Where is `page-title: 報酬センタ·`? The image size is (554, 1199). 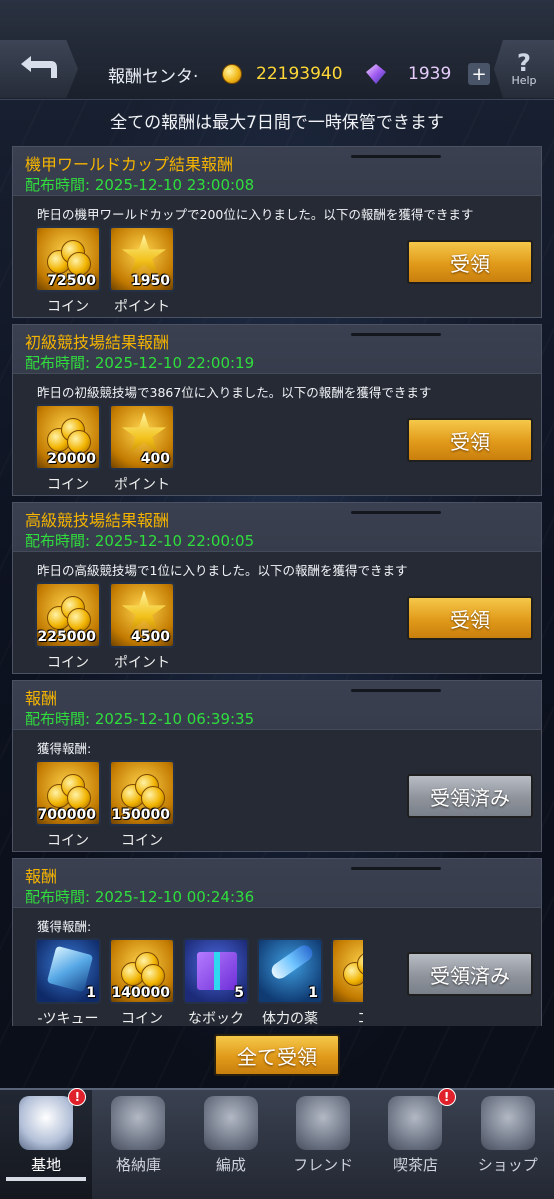
page-title: 報酬センタ· is located at coordinates (153, 77).